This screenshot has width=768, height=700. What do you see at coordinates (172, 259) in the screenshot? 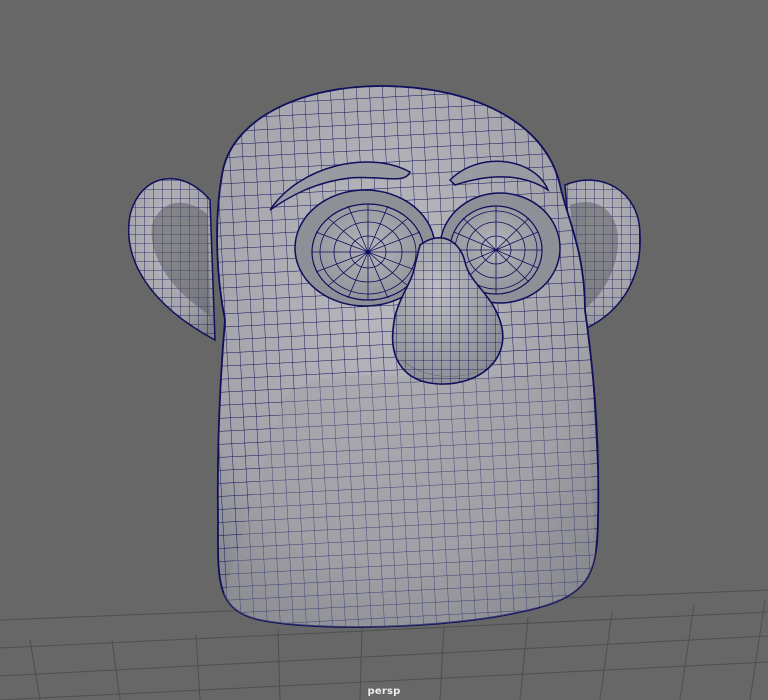
I see `left-ear` at bounding box center [172, 259].